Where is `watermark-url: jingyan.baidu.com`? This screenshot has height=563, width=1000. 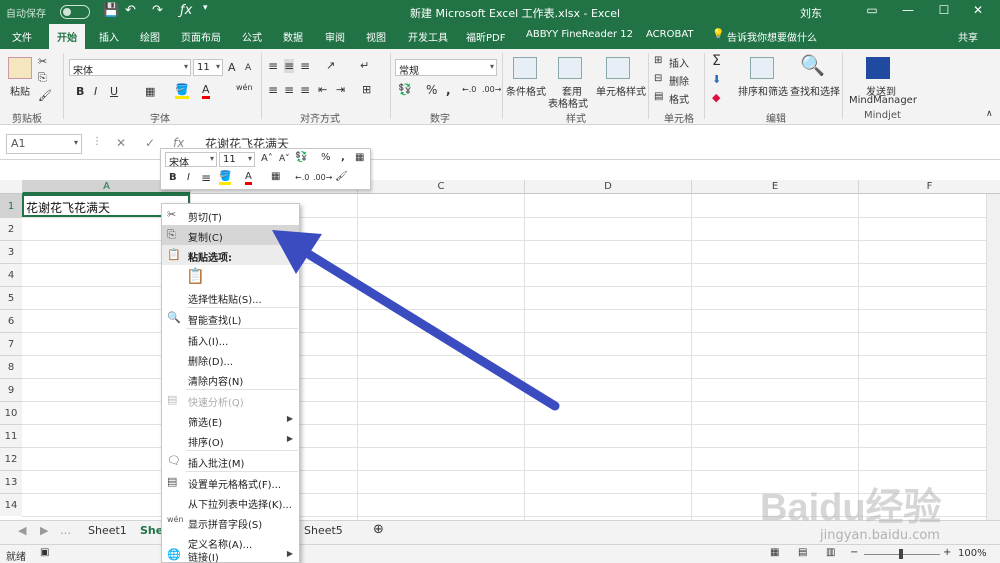
watermark-url: jingyan.baidu.com is located at coordinates (880, 535).